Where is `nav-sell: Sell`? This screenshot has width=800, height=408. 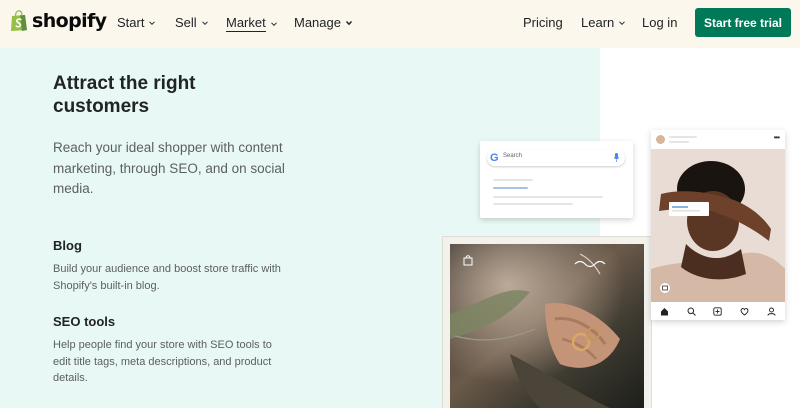
nav-sell: Sell is located at coordinates (192, 22).